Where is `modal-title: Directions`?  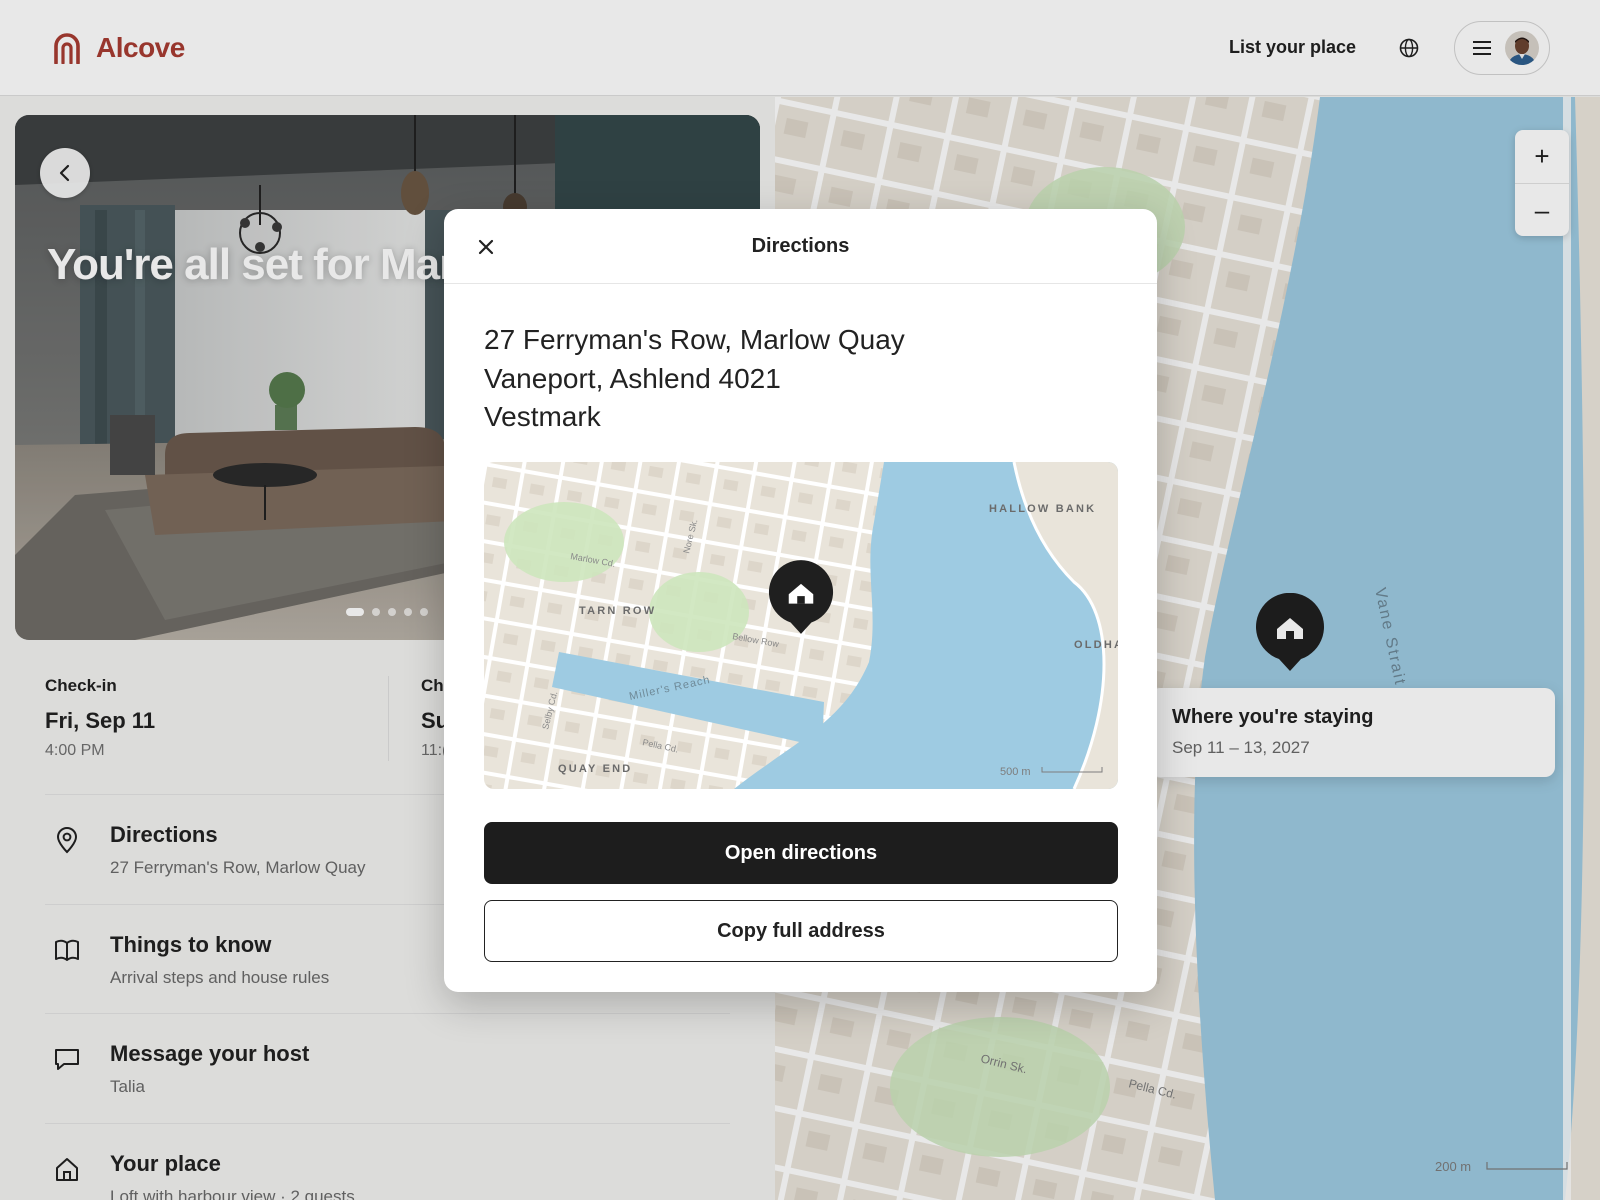
modal-title: Directions is located at coordinates (800, 245).